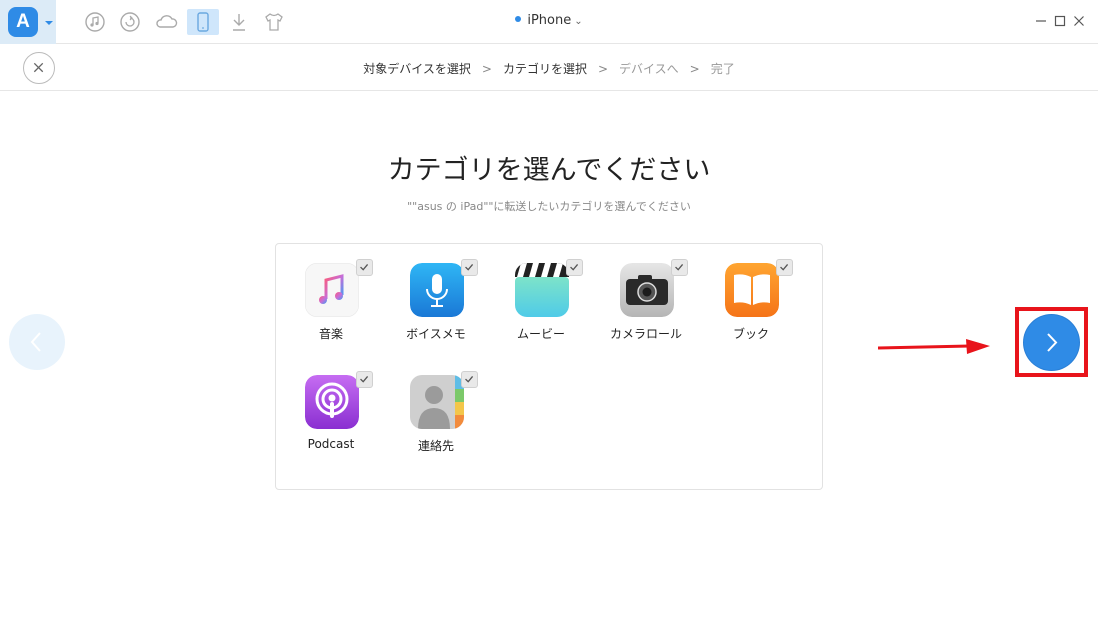 This screenshot has width=1098, height=637. Describe the element at coordinates (1060, 21) in the screenshot. I see `maximize-icon` at that location.